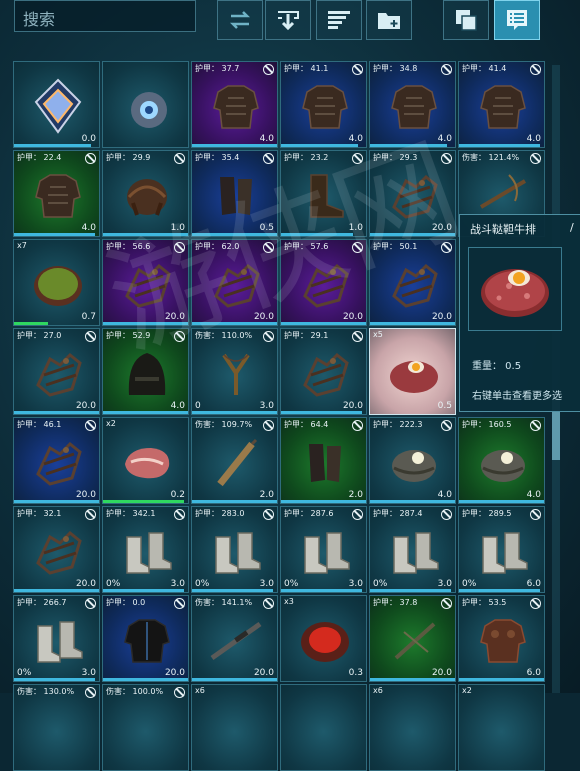 The width and height of the screenshot is (580, 771). What do you see at coordinates (497, 366) in the screenshot?
I see `tooltip-weight: 重量： 0.5` at bounding box center [497, 366].